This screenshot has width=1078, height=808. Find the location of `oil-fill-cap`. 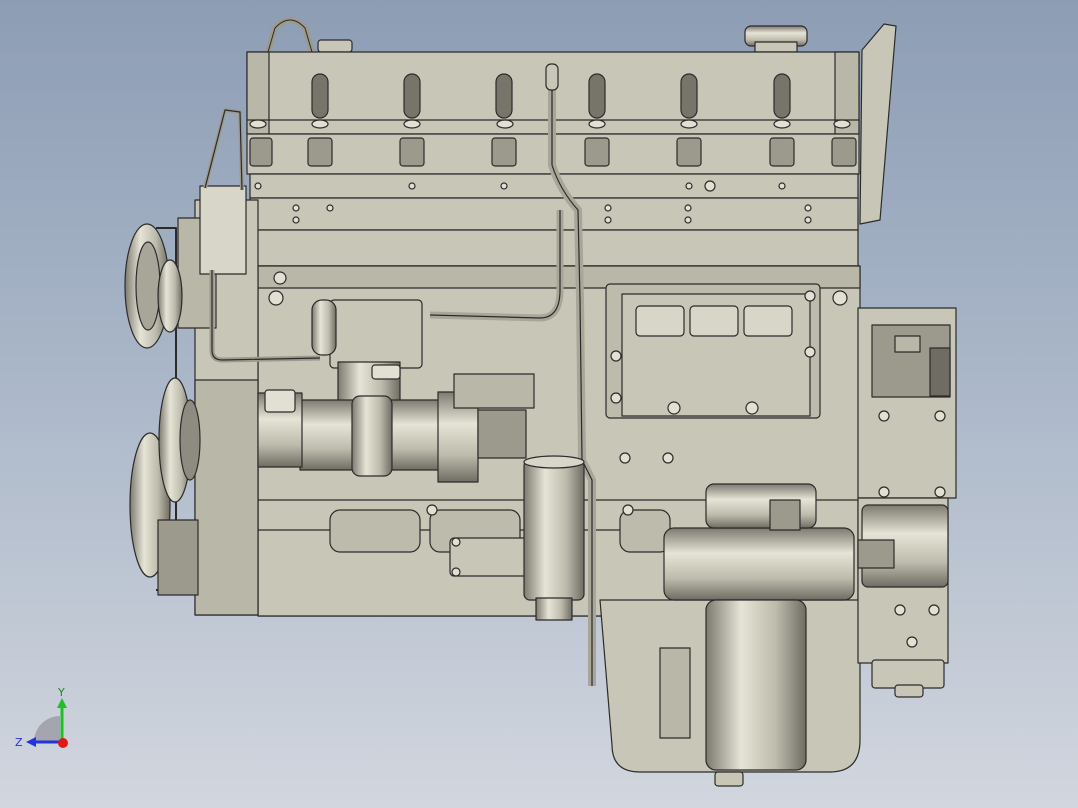

oil-fill-cap is located at coordinates (335, 46).